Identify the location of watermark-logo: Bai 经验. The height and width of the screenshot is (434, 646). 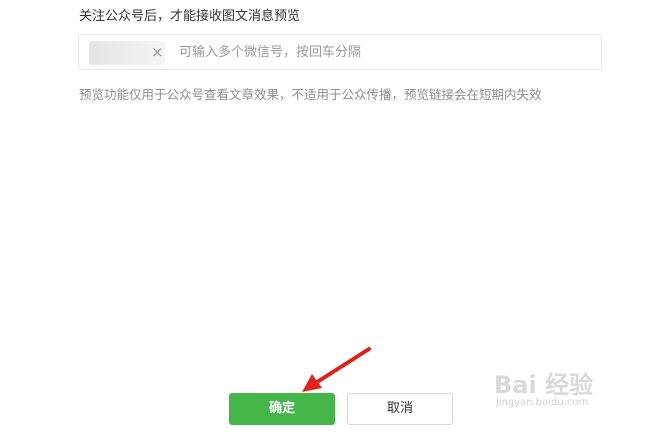
(544, 385).